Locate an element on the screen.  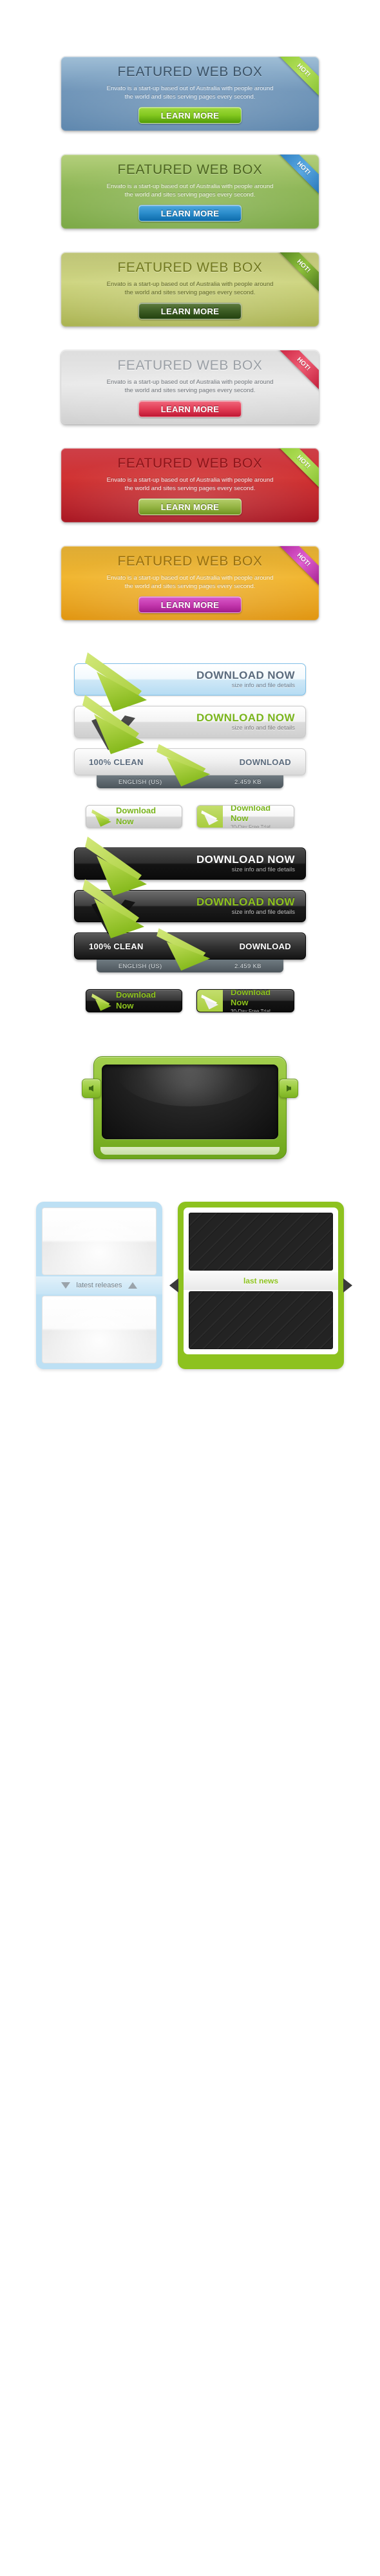
tab-right-icon is located at coordinates (347, 1286).